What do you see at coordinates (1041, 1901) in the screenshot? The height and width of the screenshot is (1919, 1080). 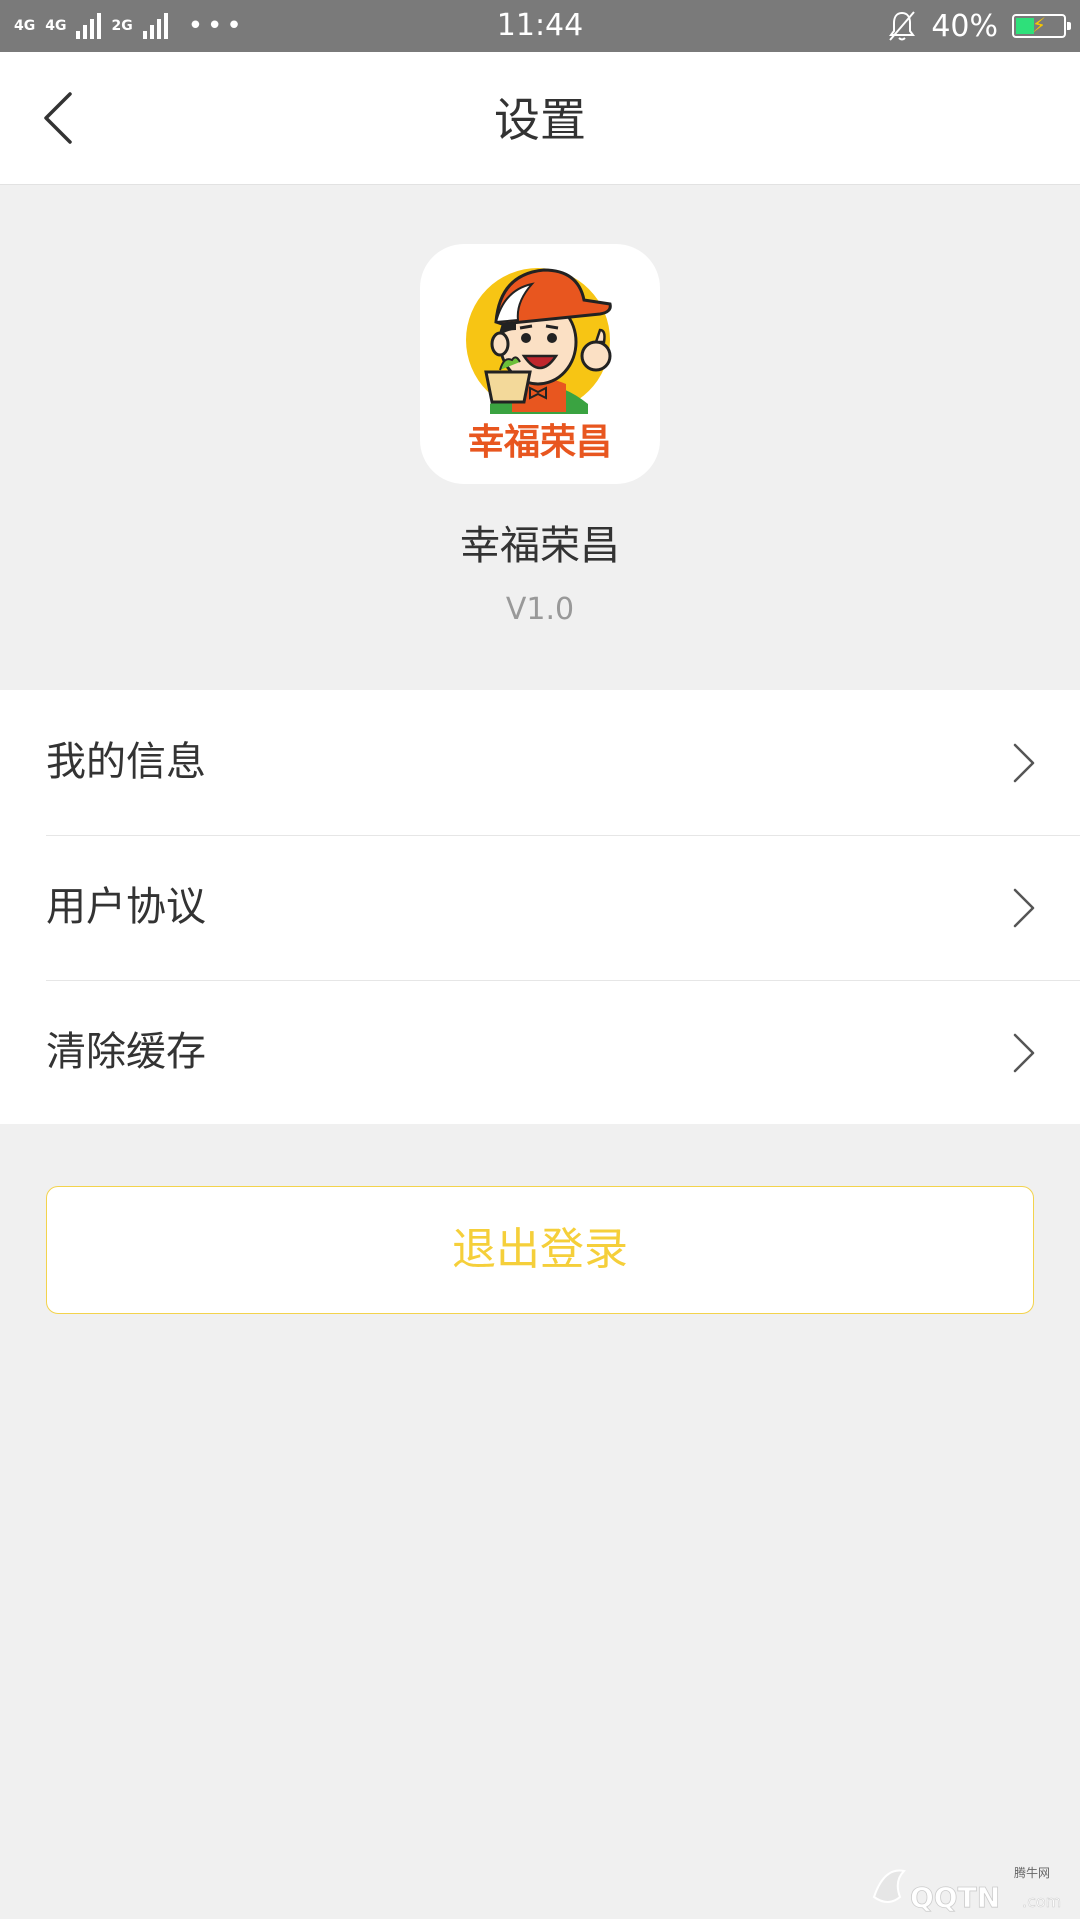 I see `watermark-suffix-text: .com` at bounding box center [1041, 1901].